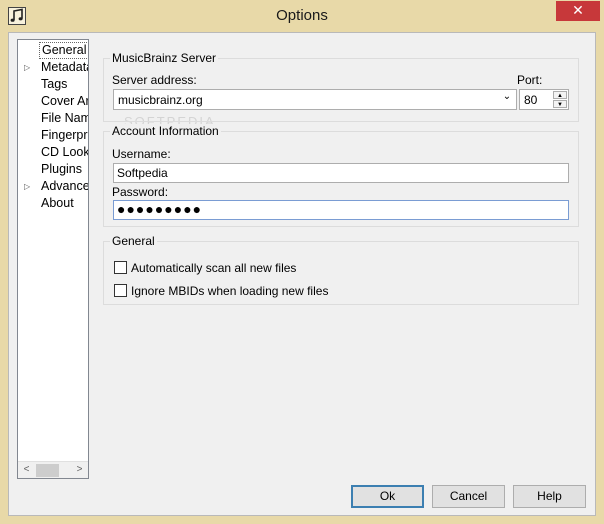 The width and height of the screenshot is (604, 524). I want to click on server-address-value: musicbrainz.org, so click(160, 100).